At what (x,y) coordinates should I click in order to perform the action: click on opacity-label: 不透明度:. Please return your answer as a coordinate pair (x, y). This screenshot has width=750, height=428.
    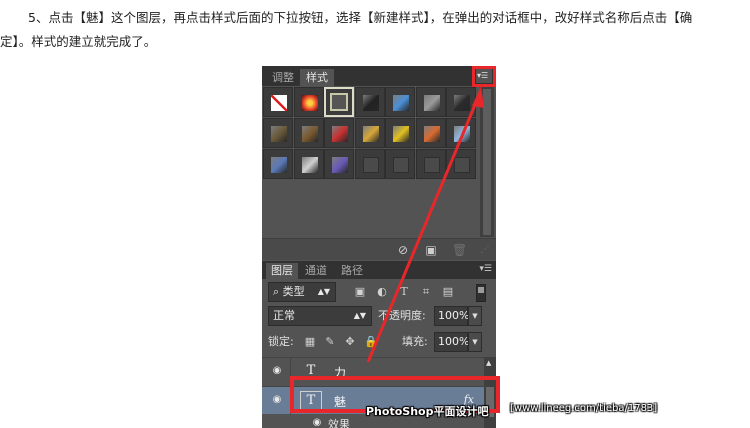
    Looking at the image, I should click on (402, 315).